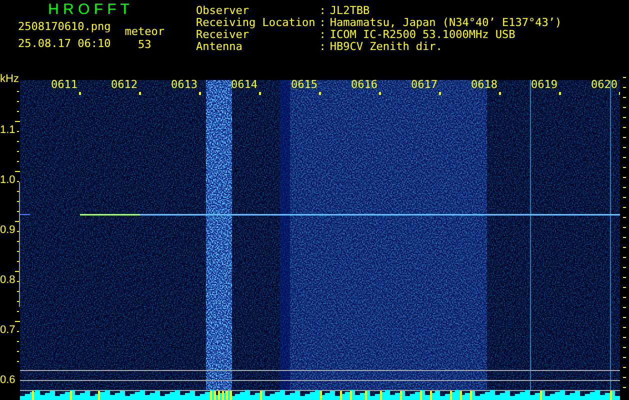 Image resolution: width=629 pixels, height=400 pixels. What do you see at coordinates (8, 180) in the screenshot?
I see `frequency-label: 1.0` at bounding box center [8, 180].